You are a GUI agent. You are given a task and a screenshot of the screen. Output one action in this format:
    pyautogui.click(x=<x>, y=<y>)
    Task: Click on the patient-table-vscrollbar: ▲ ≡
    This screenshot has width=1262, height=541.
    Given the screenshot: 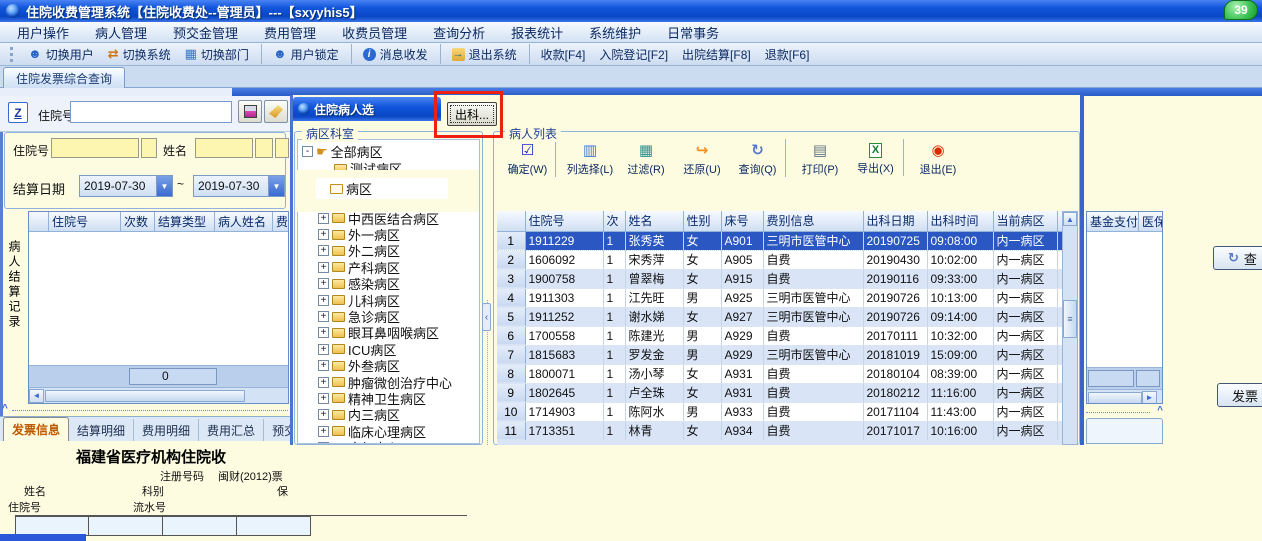 What is the action you would take?
    pyautogui.click(x=1070, y=328)
    